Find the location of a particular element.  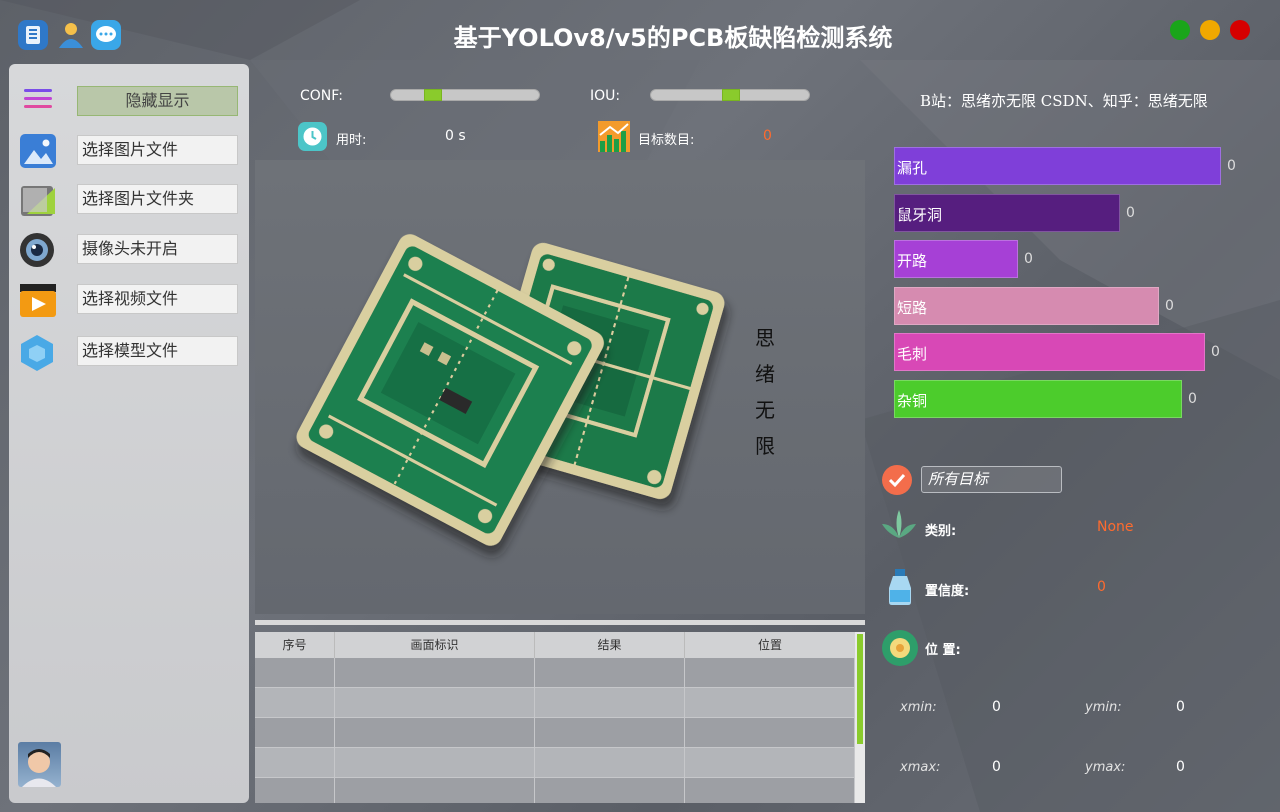

table-header: 序号 画面标识 结果 位置 is located at coordinates (555, 645).